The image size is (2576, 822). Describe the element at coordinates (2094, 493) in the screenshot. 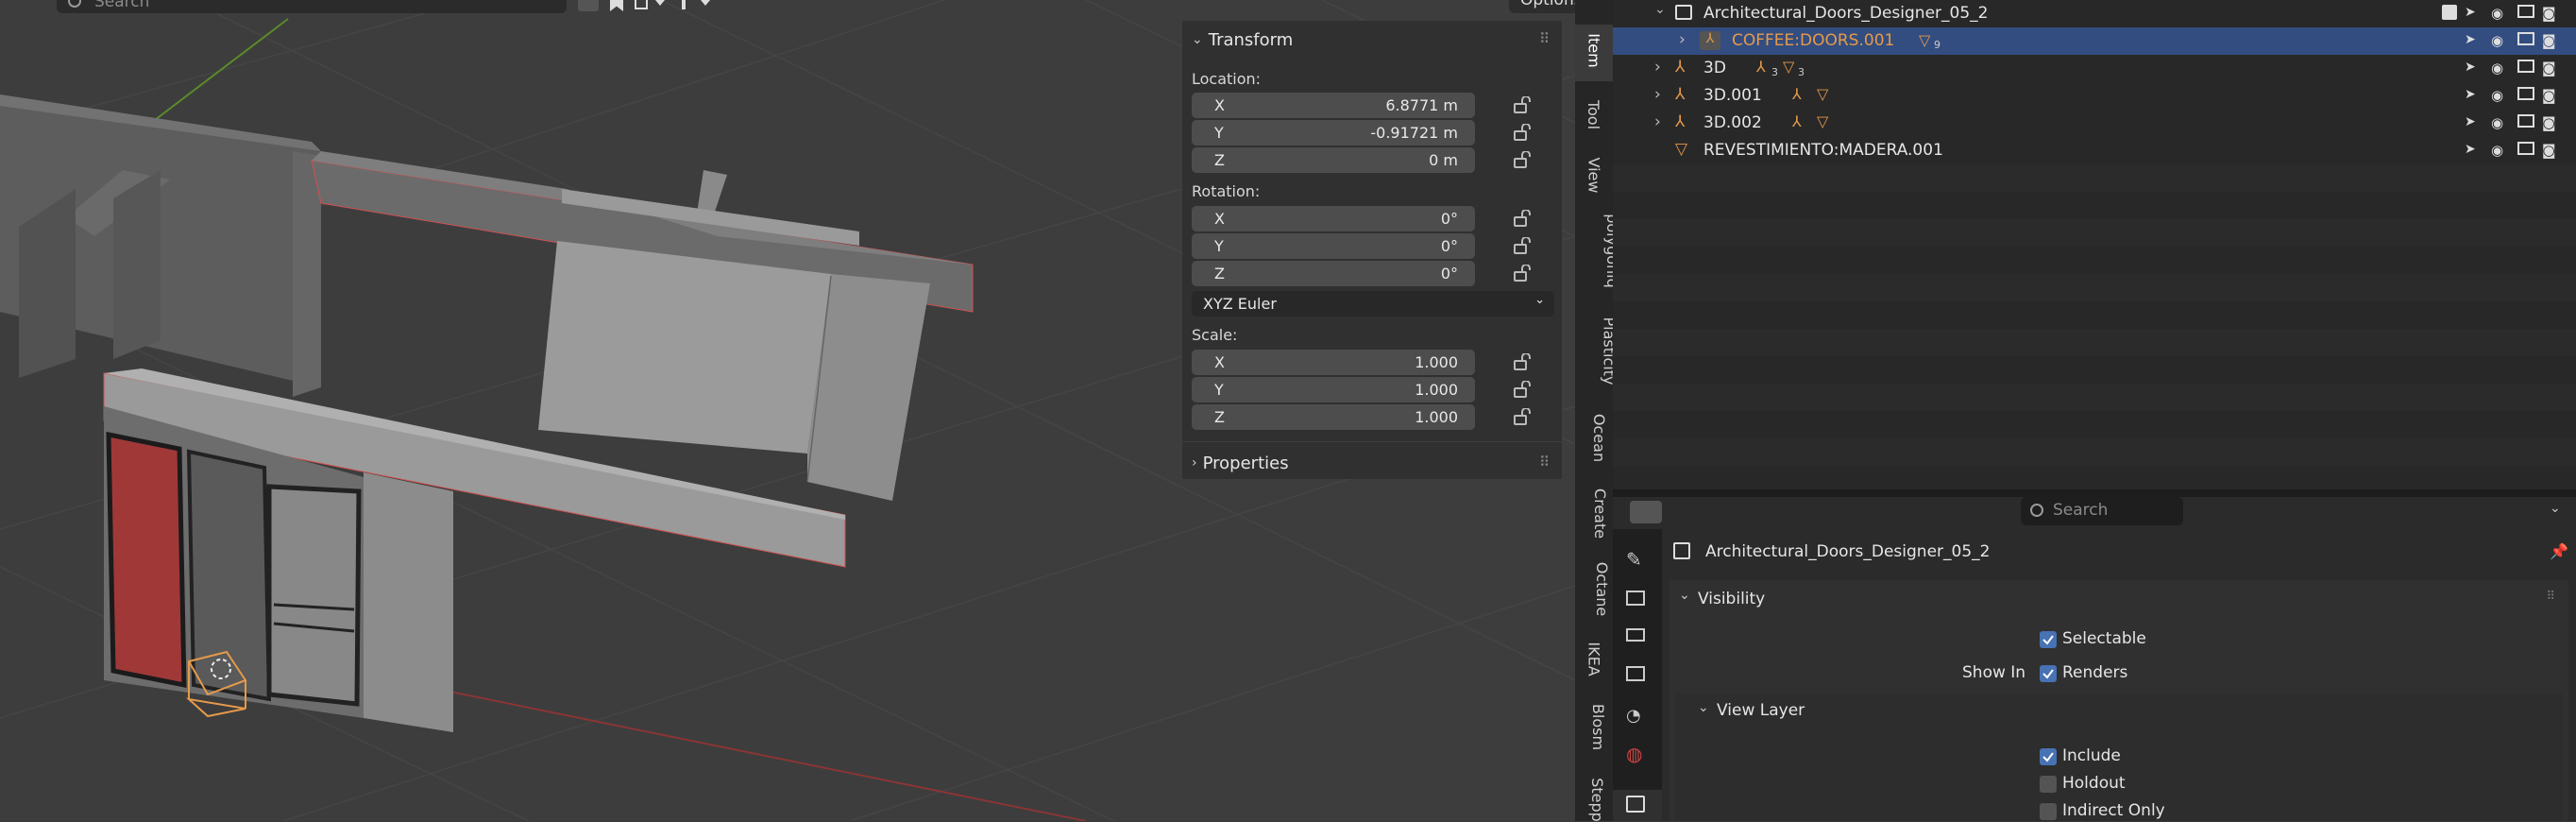

I see `area-divider` at that location.